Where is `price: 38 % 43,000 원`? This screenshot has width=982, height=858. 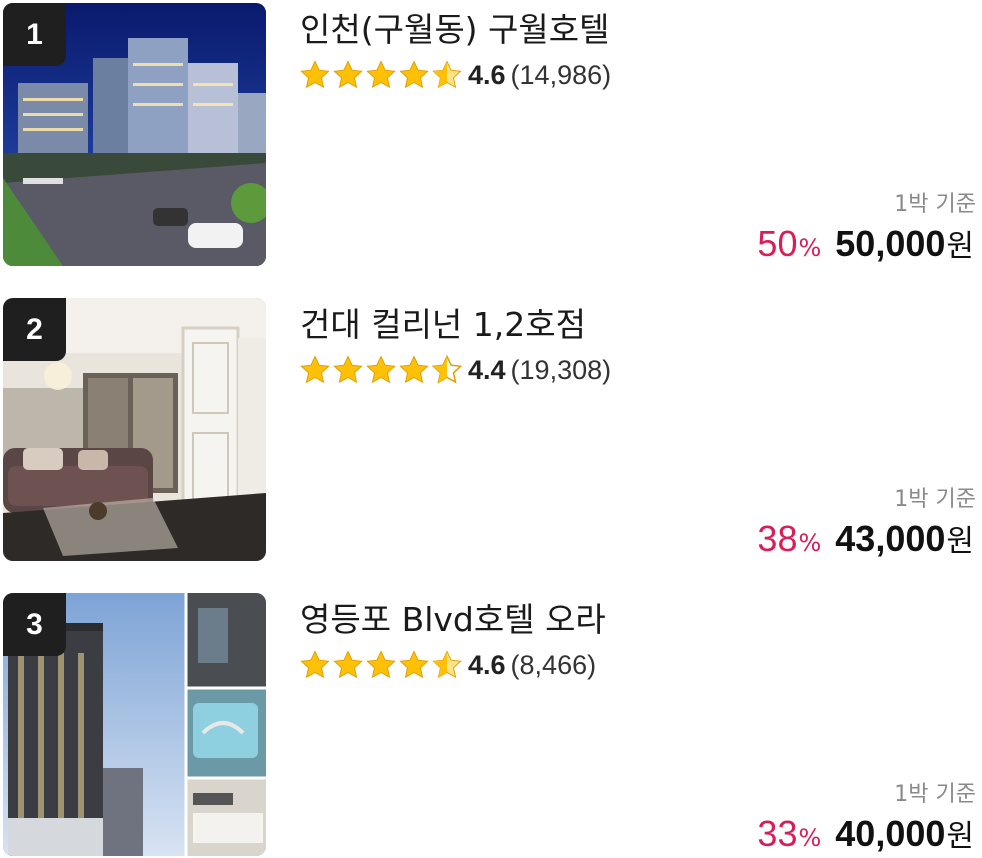 price: 38 % 43,000 원 is located at coordinates (865, 538).